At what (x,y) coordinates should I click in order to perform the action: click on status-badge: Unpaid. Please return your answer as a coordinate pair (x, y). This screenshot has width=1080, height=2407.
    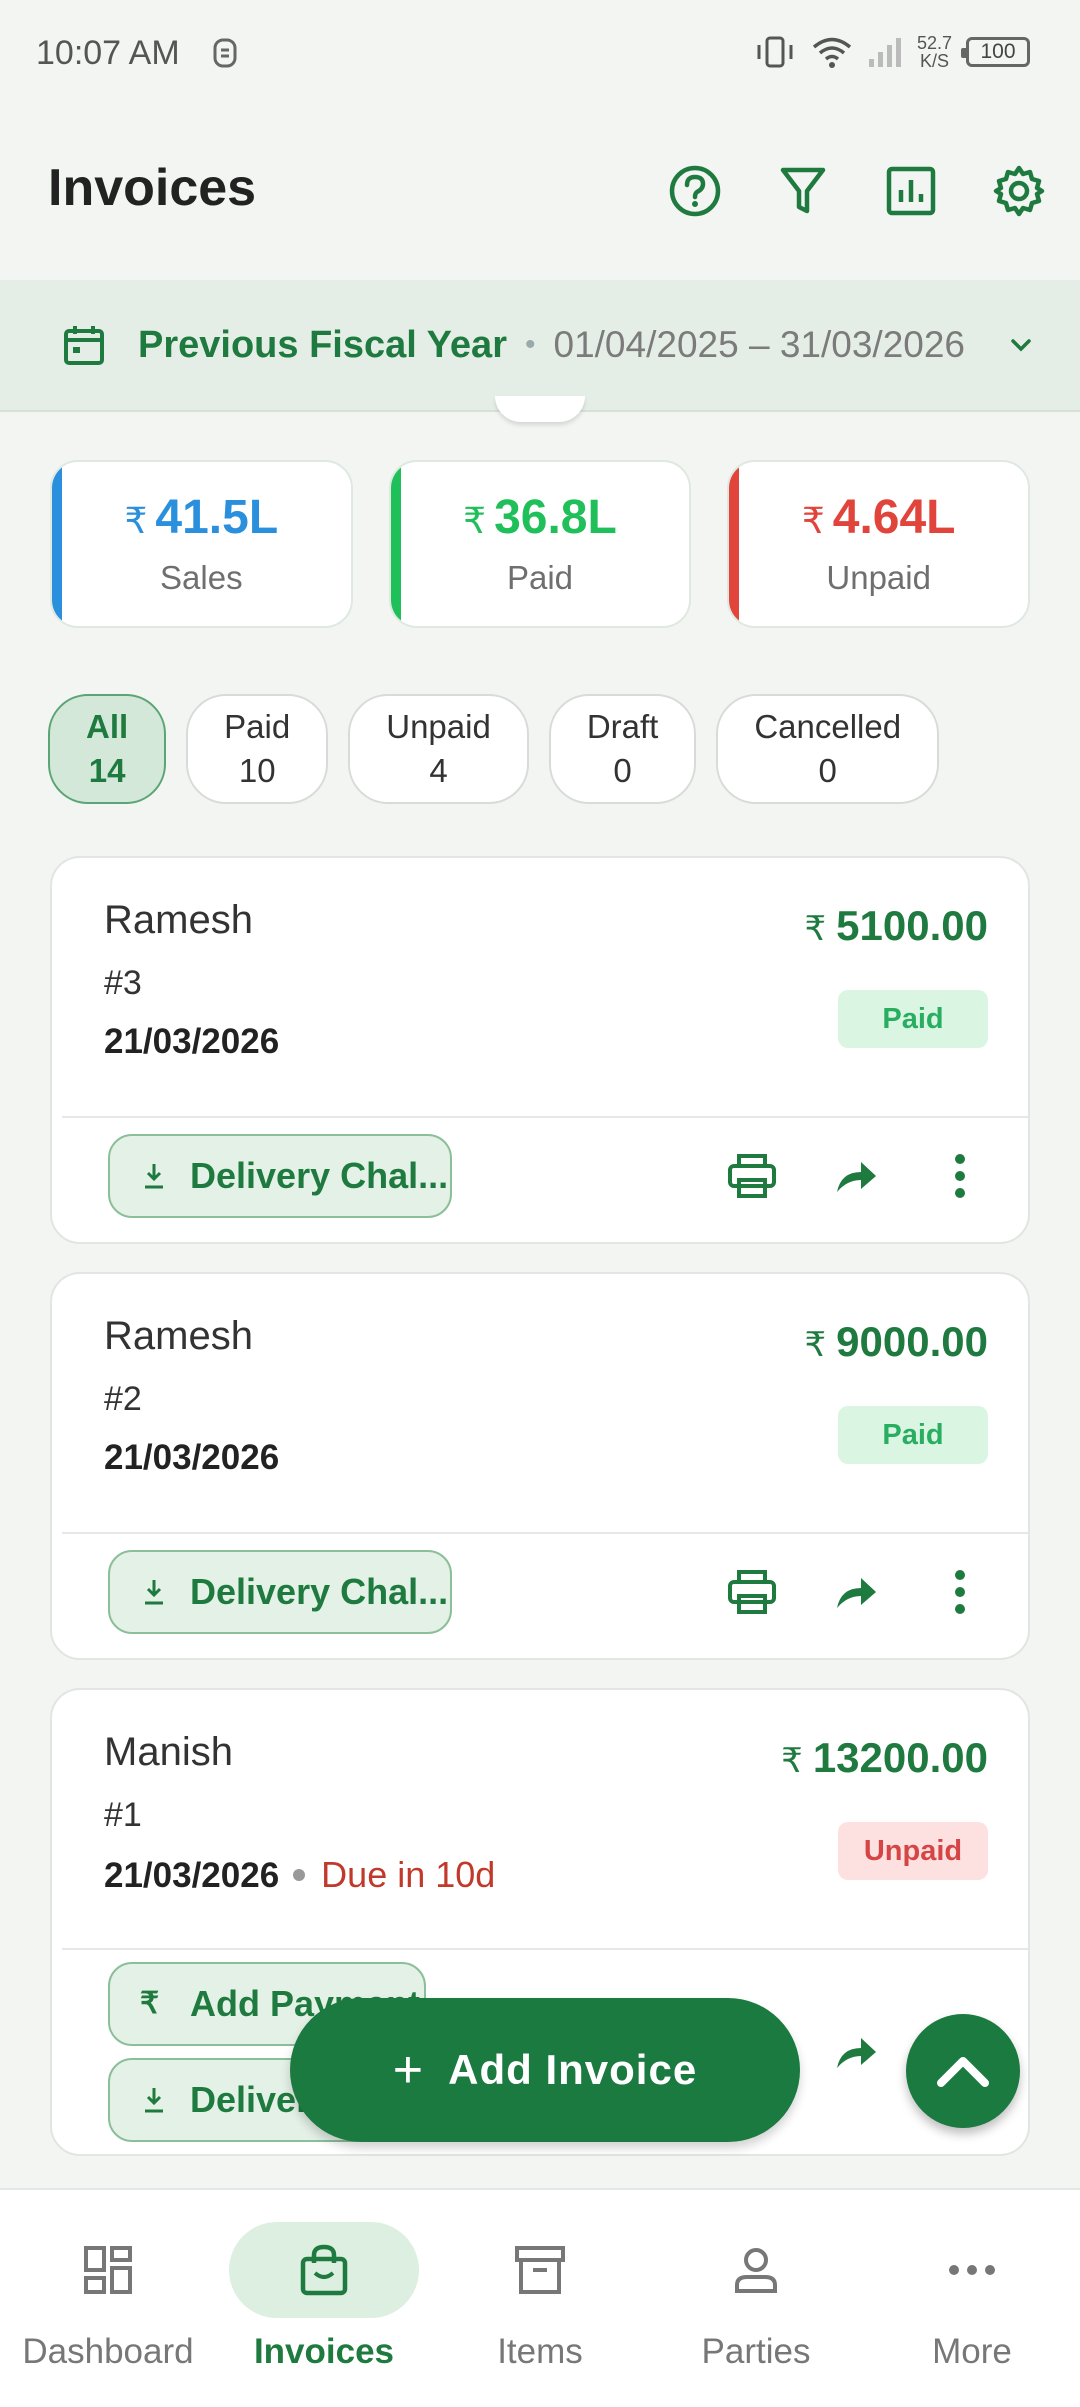
    Looking at the image, I should click on (913, 1851).